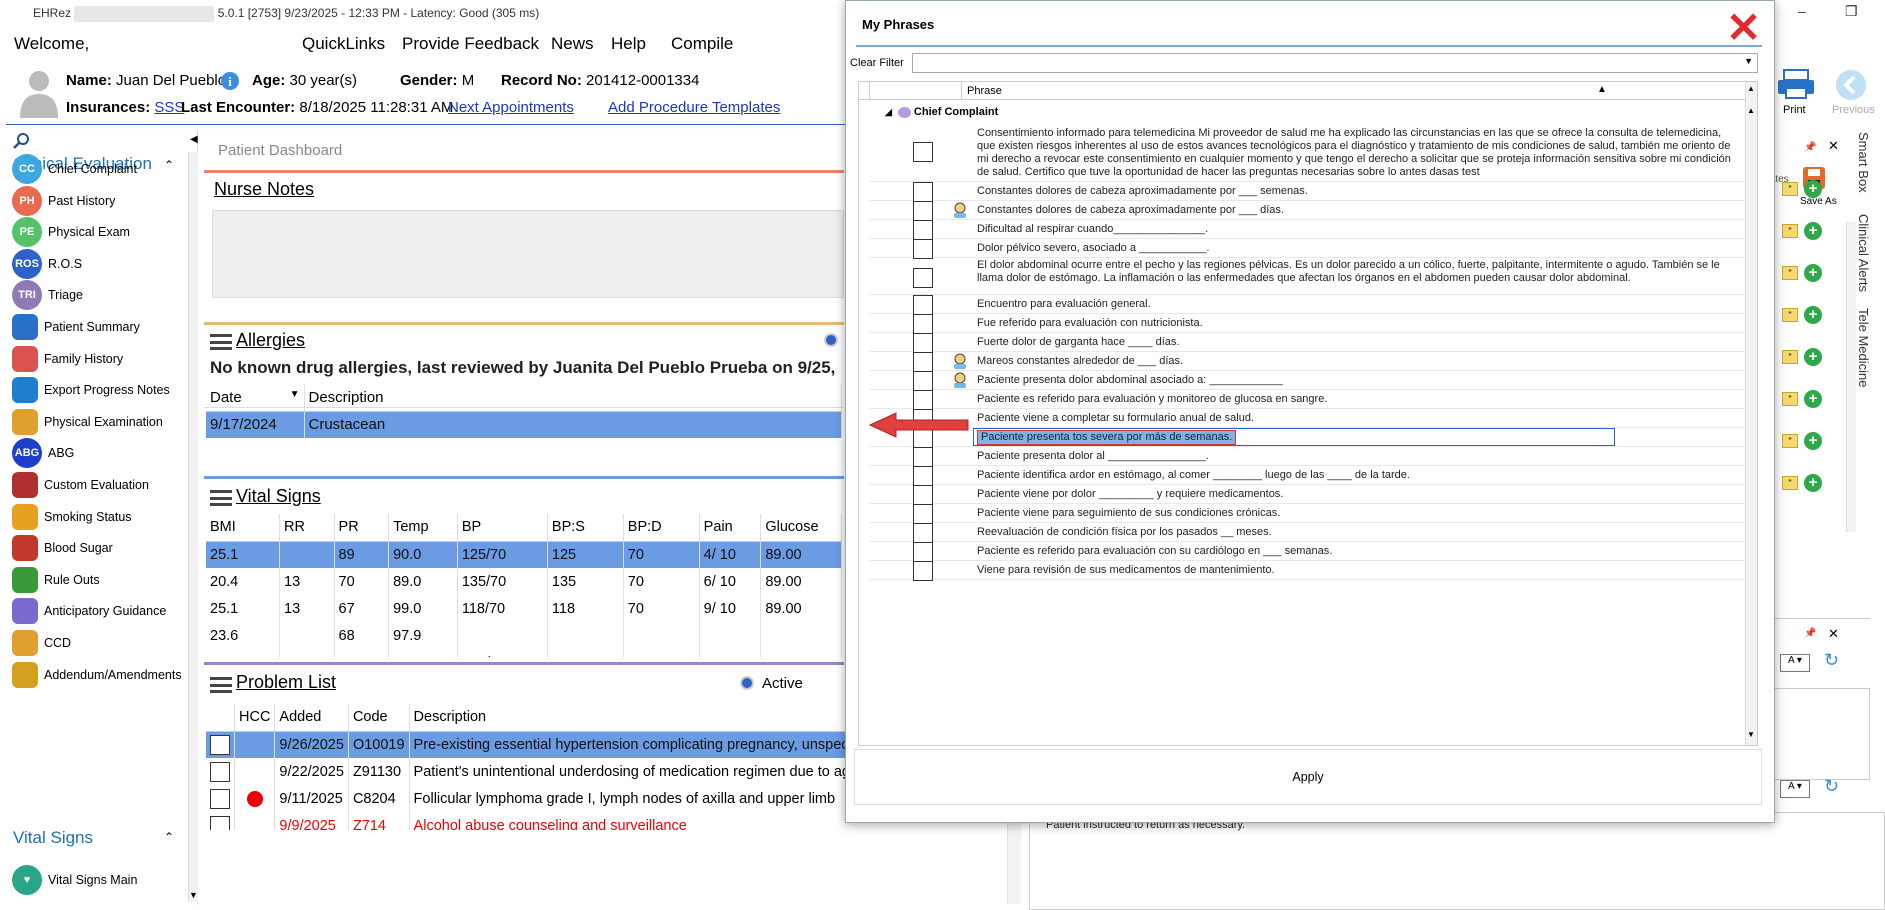 The image size is (1885, 910). Describe the element at coordinates (1853, 110) in the screenshot. I see `previous-label: Previous` at that location.